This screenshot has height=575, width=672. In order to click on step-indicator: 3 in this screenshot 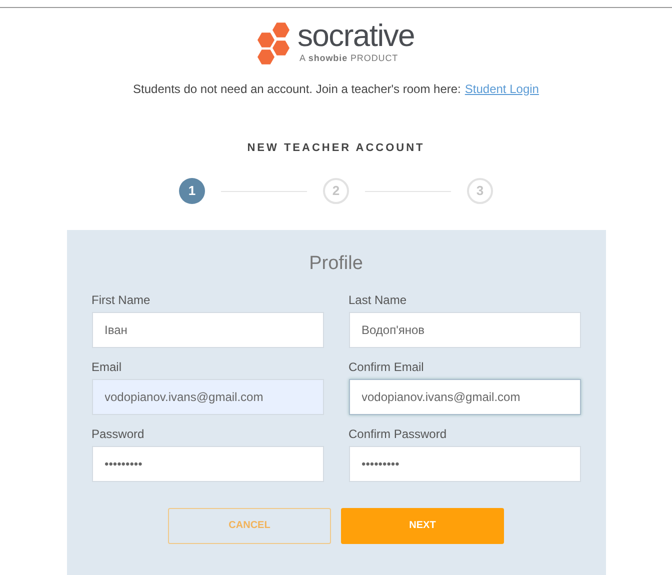, I will do `click(480, 191)`.